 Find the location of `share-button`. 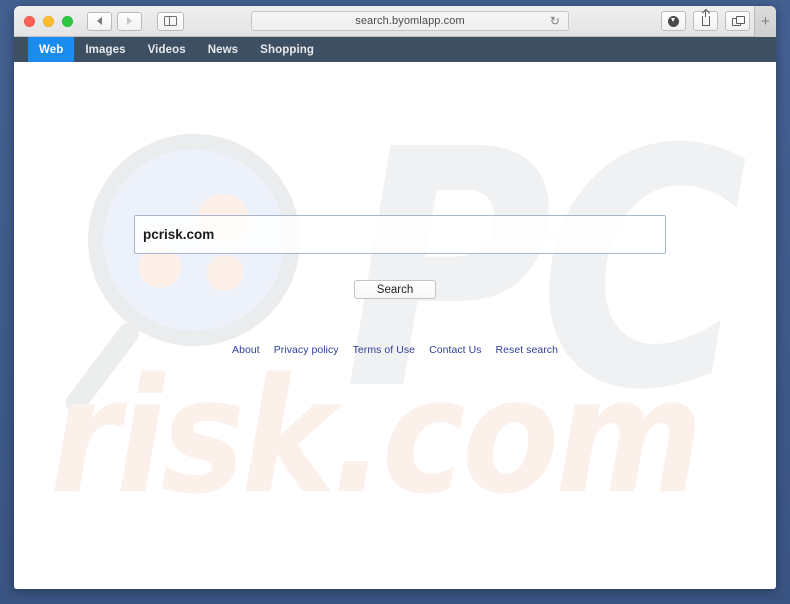

share-button is located at coordinates (705, 20).